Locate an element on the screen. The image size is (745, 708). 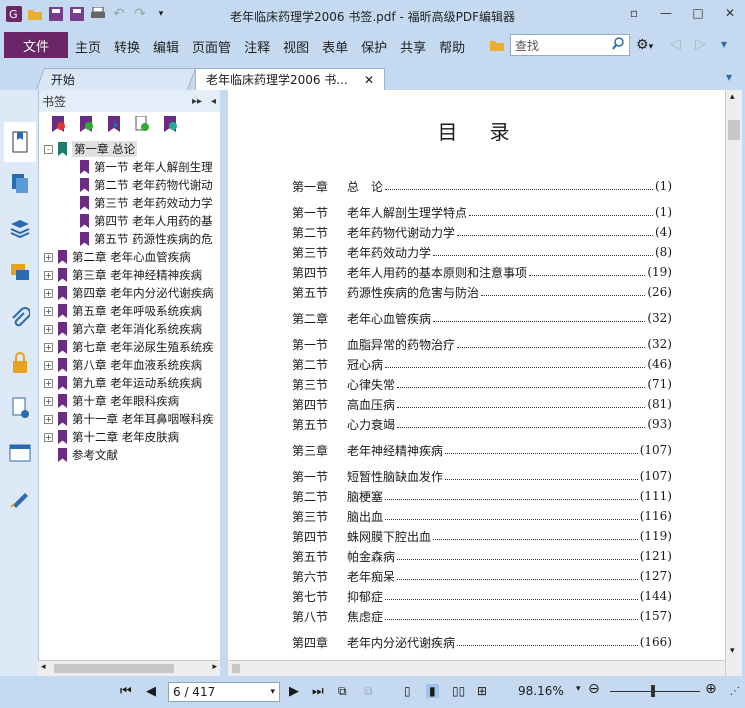
previous-view-icon: ⧉ is located at coordinates (342, 691).